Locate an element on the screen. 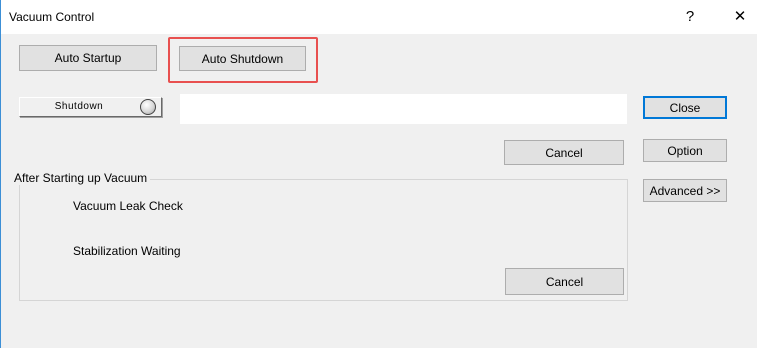  window-title: Vacuum Control is located at coordinates (52, 17).